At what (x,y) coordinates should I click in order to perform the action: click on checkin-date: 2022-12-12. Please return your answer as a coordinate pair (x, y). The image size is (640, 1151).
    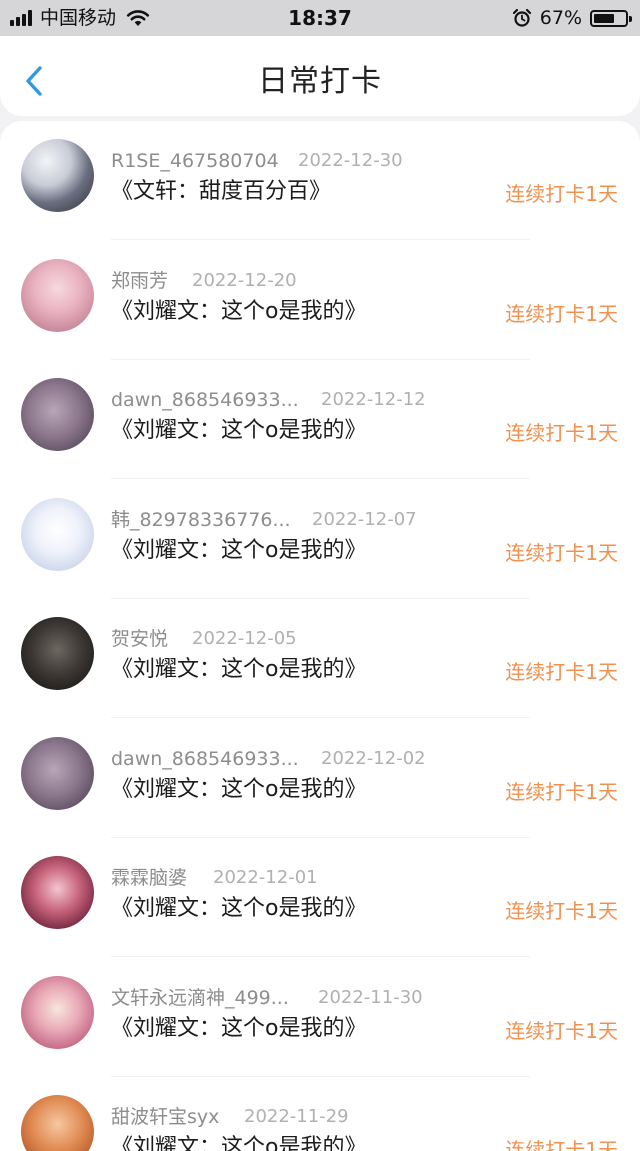
    Looking at the image, I should click on (373, 399).